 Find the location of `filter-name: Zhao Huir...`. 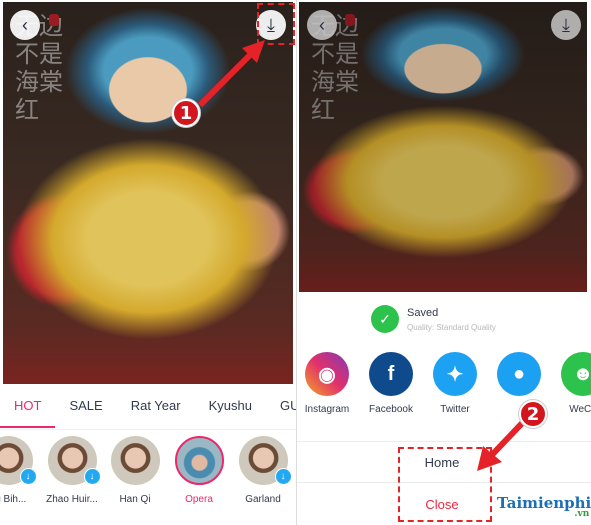

filter-name: Zhao Huir... is located at coordinates (72, 499).